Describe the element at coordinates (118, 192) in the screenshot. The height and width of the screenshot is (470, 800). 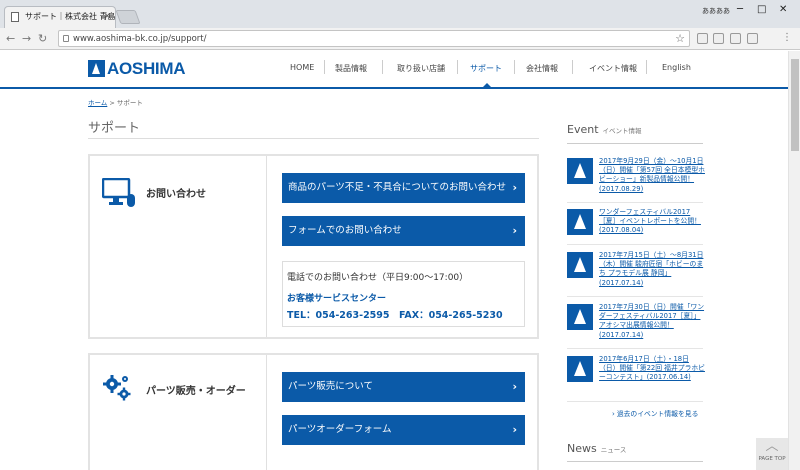
I see `computer-icon` at that location.